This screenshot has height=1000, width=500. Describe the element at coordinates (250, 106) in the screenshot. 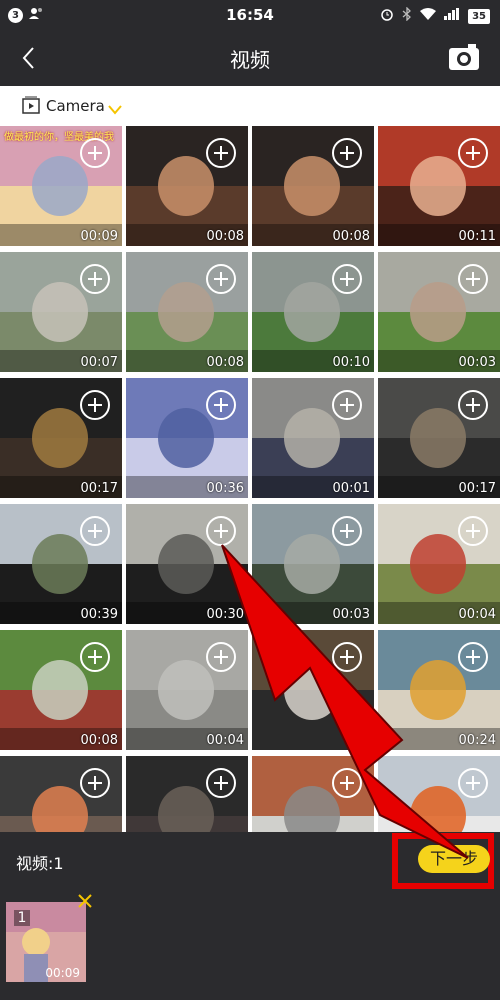

I see `album-selector: Camera` at that location.